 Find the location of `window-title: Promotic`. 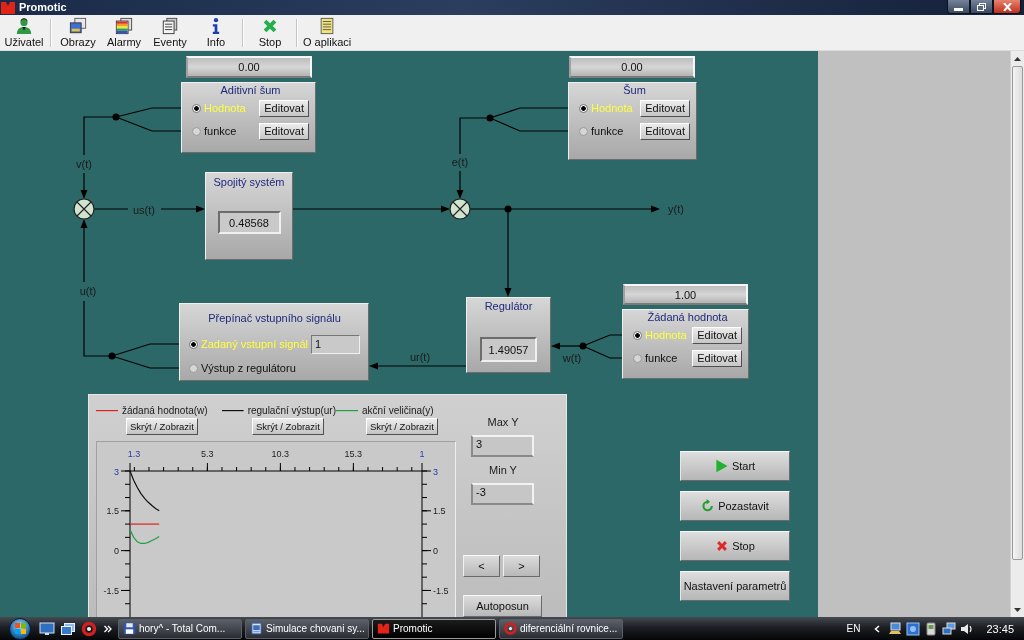

window-title: Promotic is located at coordinates (43, 7).